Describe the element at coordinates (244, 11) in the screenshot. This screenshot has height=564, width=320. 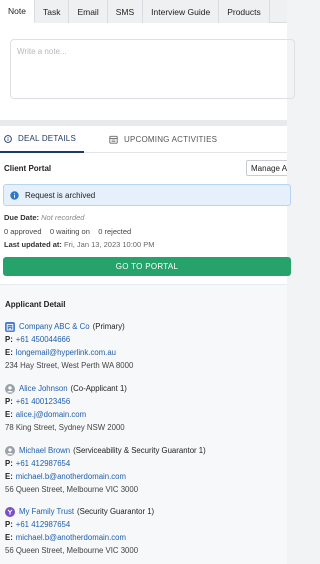
I see `tab-products: Products` at that location.